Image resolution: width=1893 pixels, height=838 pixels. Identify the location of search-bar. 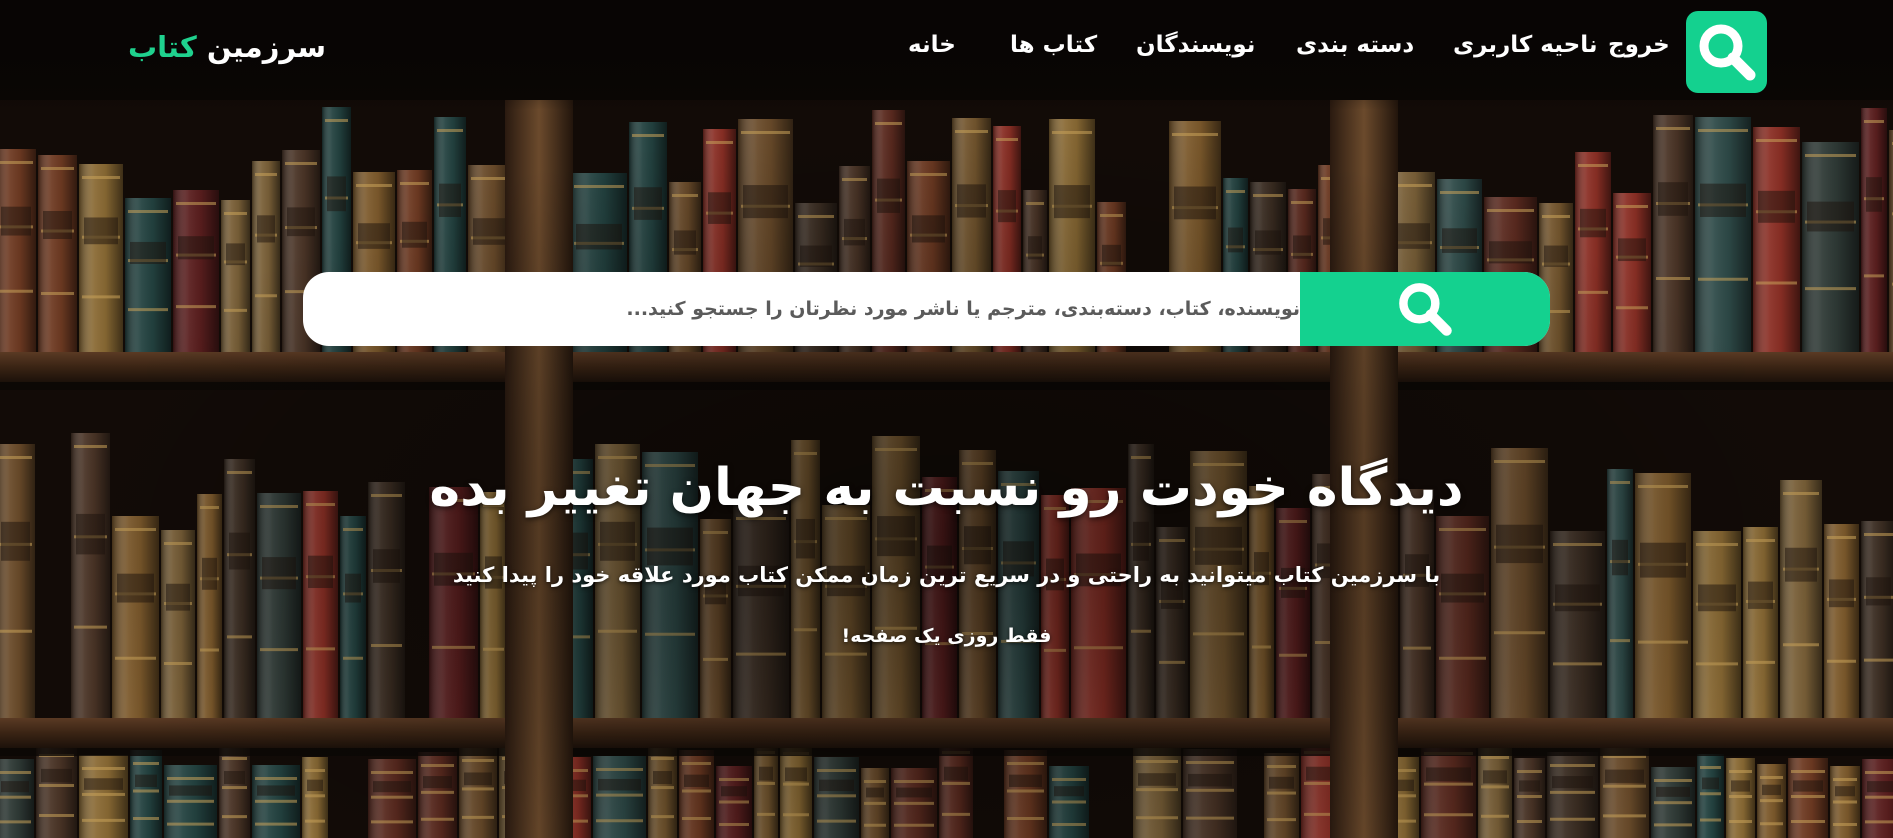
(926, 309).